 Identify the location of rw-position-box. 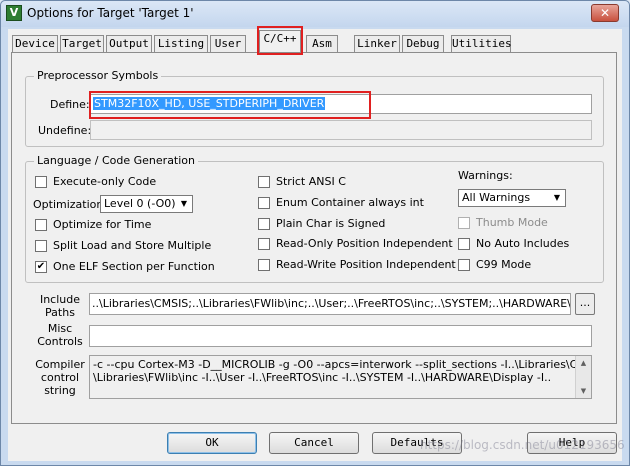
(264, 265).